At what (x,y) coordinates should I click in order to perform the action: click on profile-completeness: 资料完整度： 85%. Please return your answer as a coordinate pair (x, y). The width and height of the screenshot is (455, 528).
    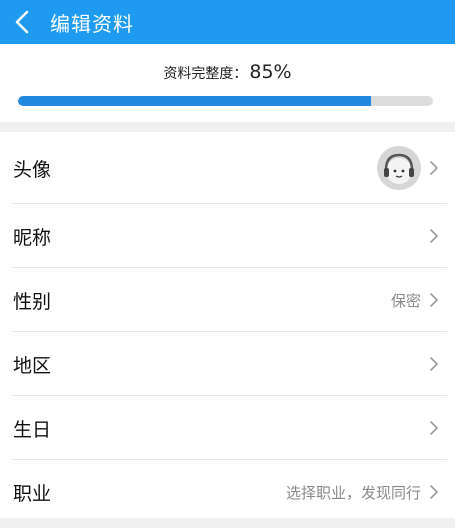
    Looking at the image, I should click on (227, 83).